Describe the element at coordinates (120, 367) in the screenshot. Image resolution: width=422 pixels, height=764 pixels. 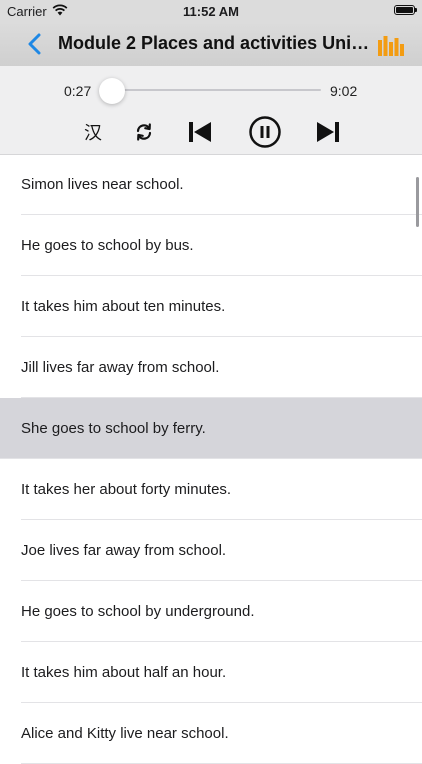
I see `sentence-text: Jill lives far away from school.` at that location.